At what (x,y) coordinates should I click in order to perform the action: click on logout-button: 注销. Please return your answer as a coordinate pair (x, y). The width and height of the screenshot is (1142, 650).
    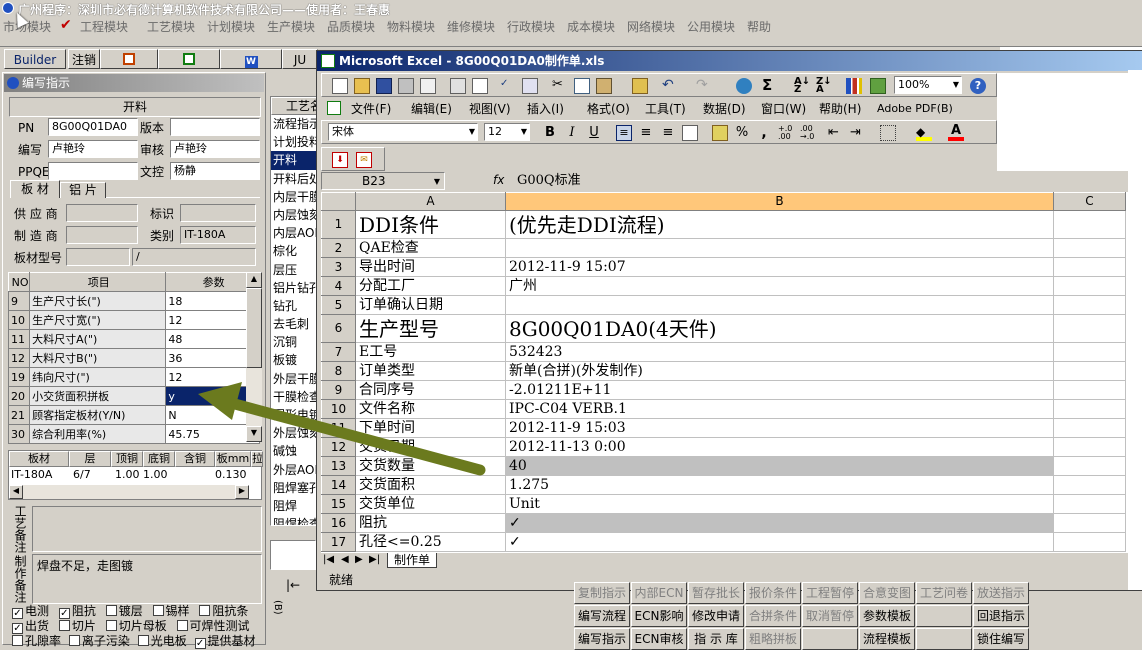
    Looking at the image, I should click on (84, 59).